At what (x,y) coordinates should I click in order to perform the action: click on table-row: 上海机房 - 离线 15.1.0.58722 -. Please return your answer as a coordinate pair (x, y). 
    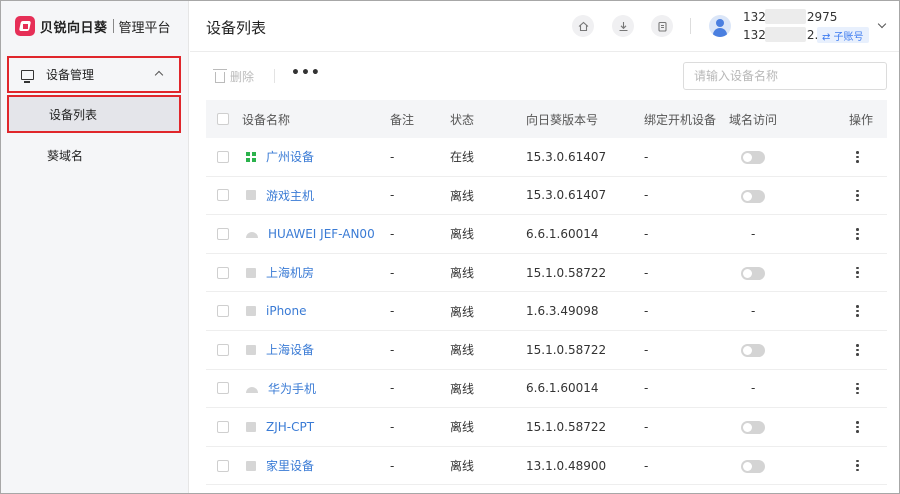
    Looking at the image, I should click on (546, 273).